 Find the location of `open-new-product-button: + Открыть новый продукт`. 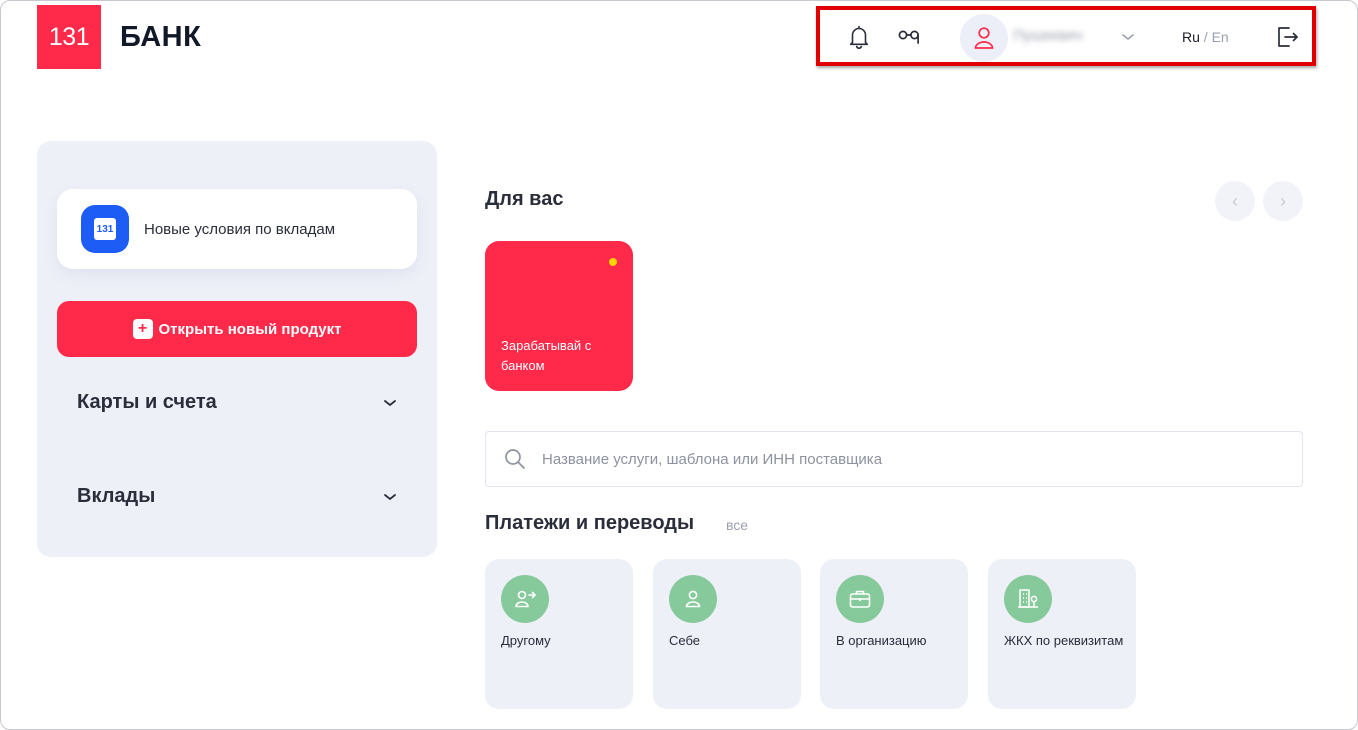

open-new-product-button: + Открыть новый продукт is located at coordinates (237, 329).